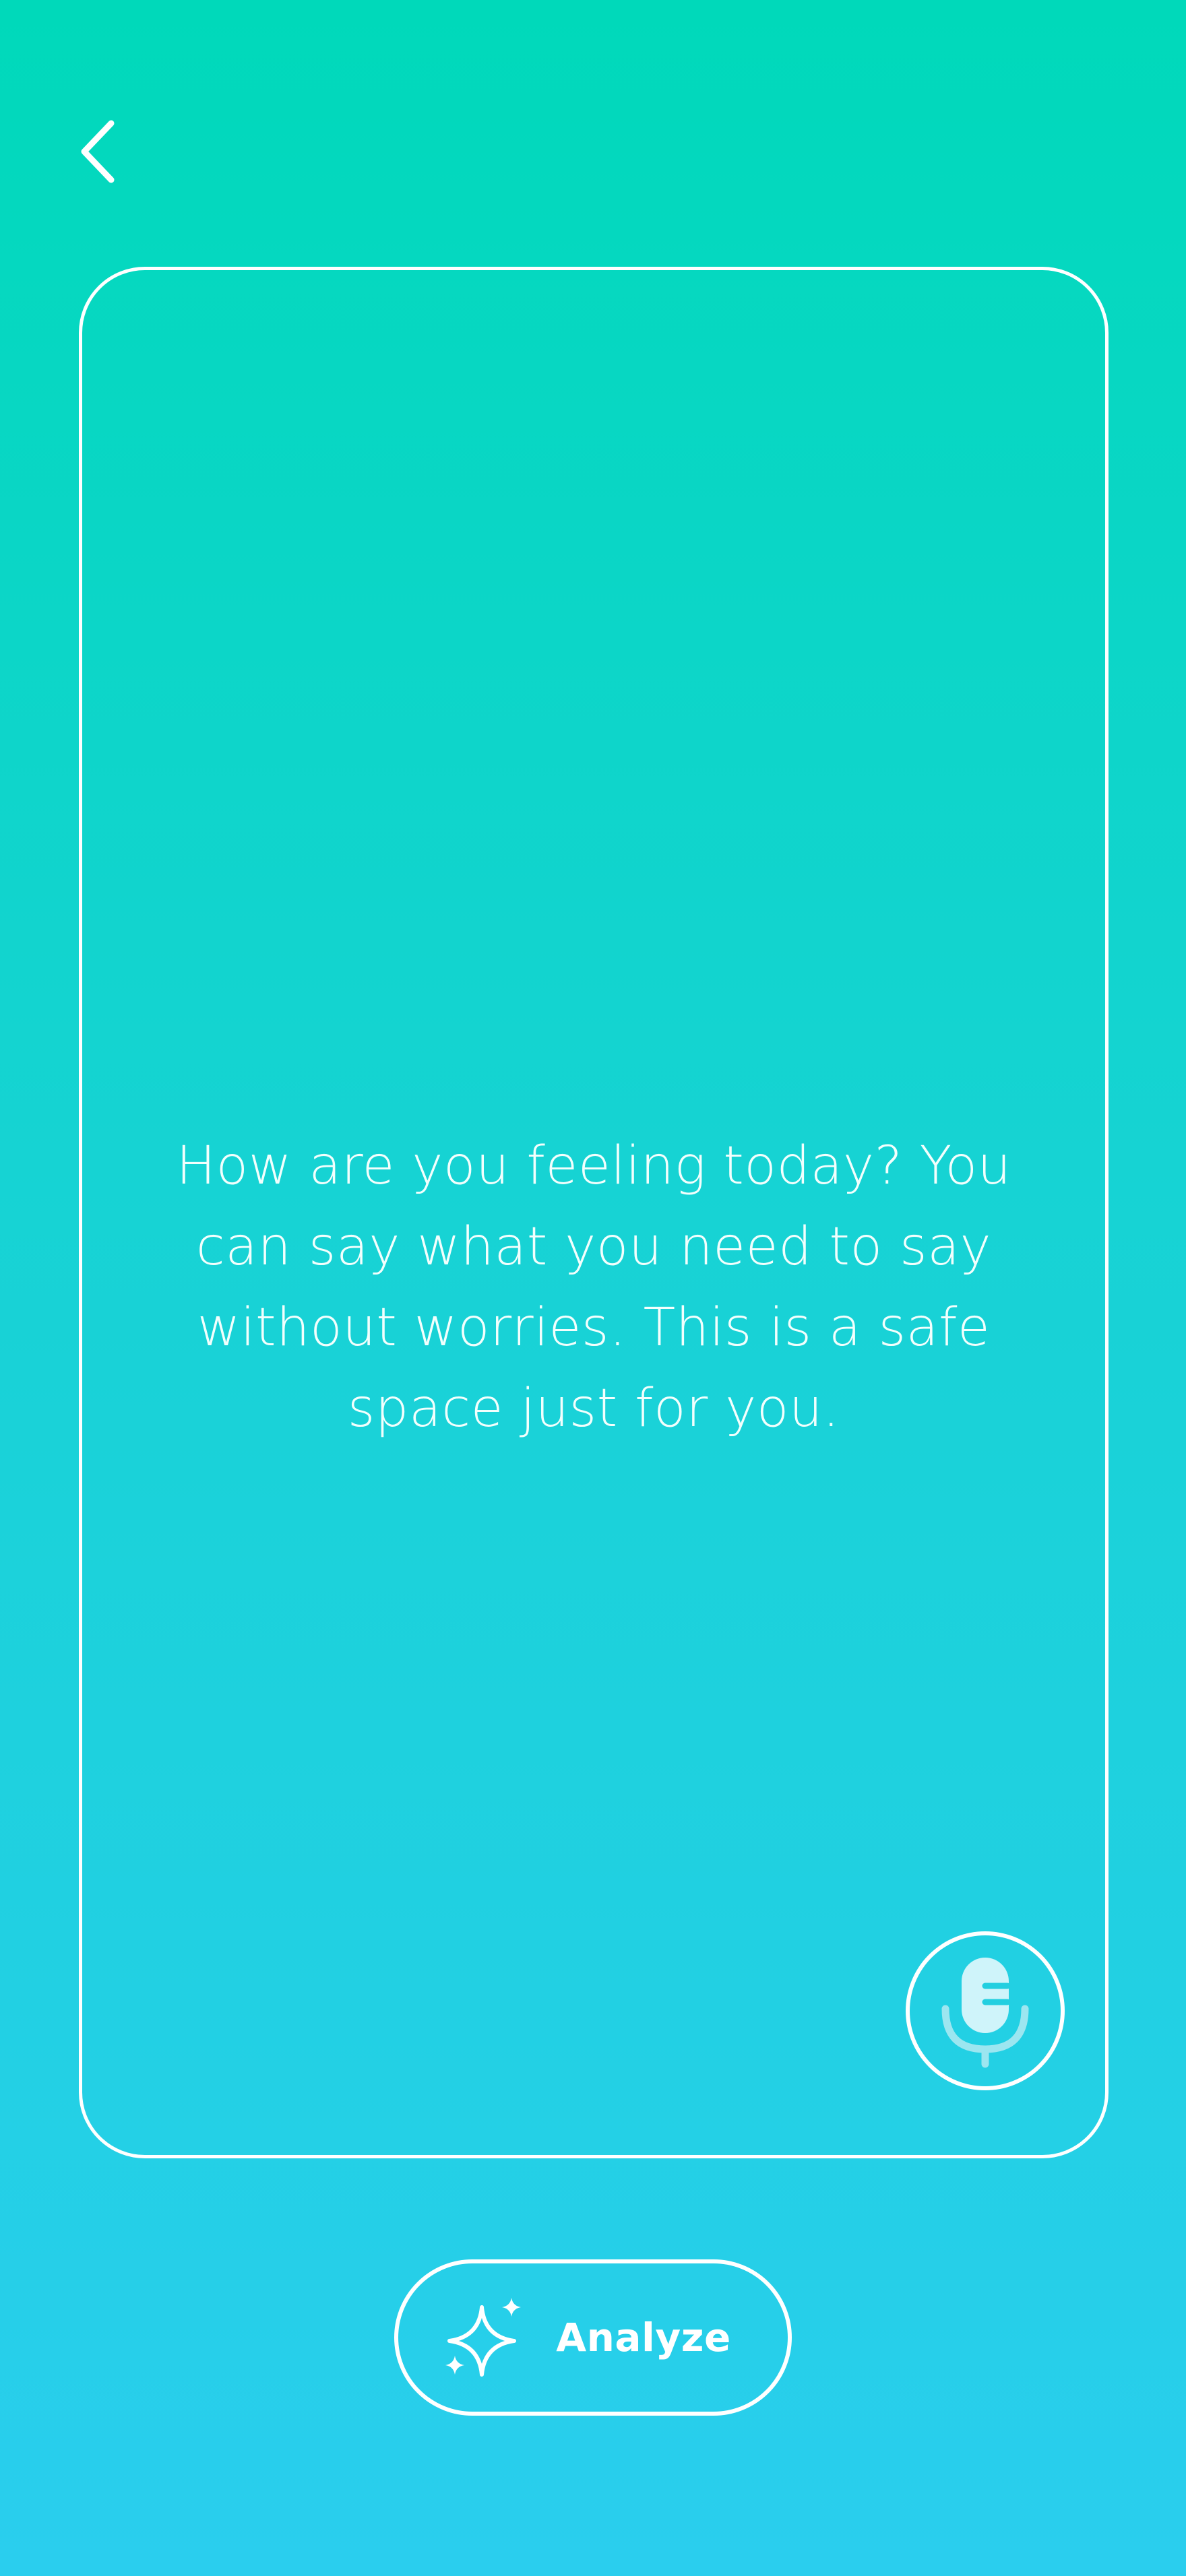 Image resolution: width=1186 pixels, height=2576 pixels. I want to click on analyze-button: Analyze, so click(593, 2337).